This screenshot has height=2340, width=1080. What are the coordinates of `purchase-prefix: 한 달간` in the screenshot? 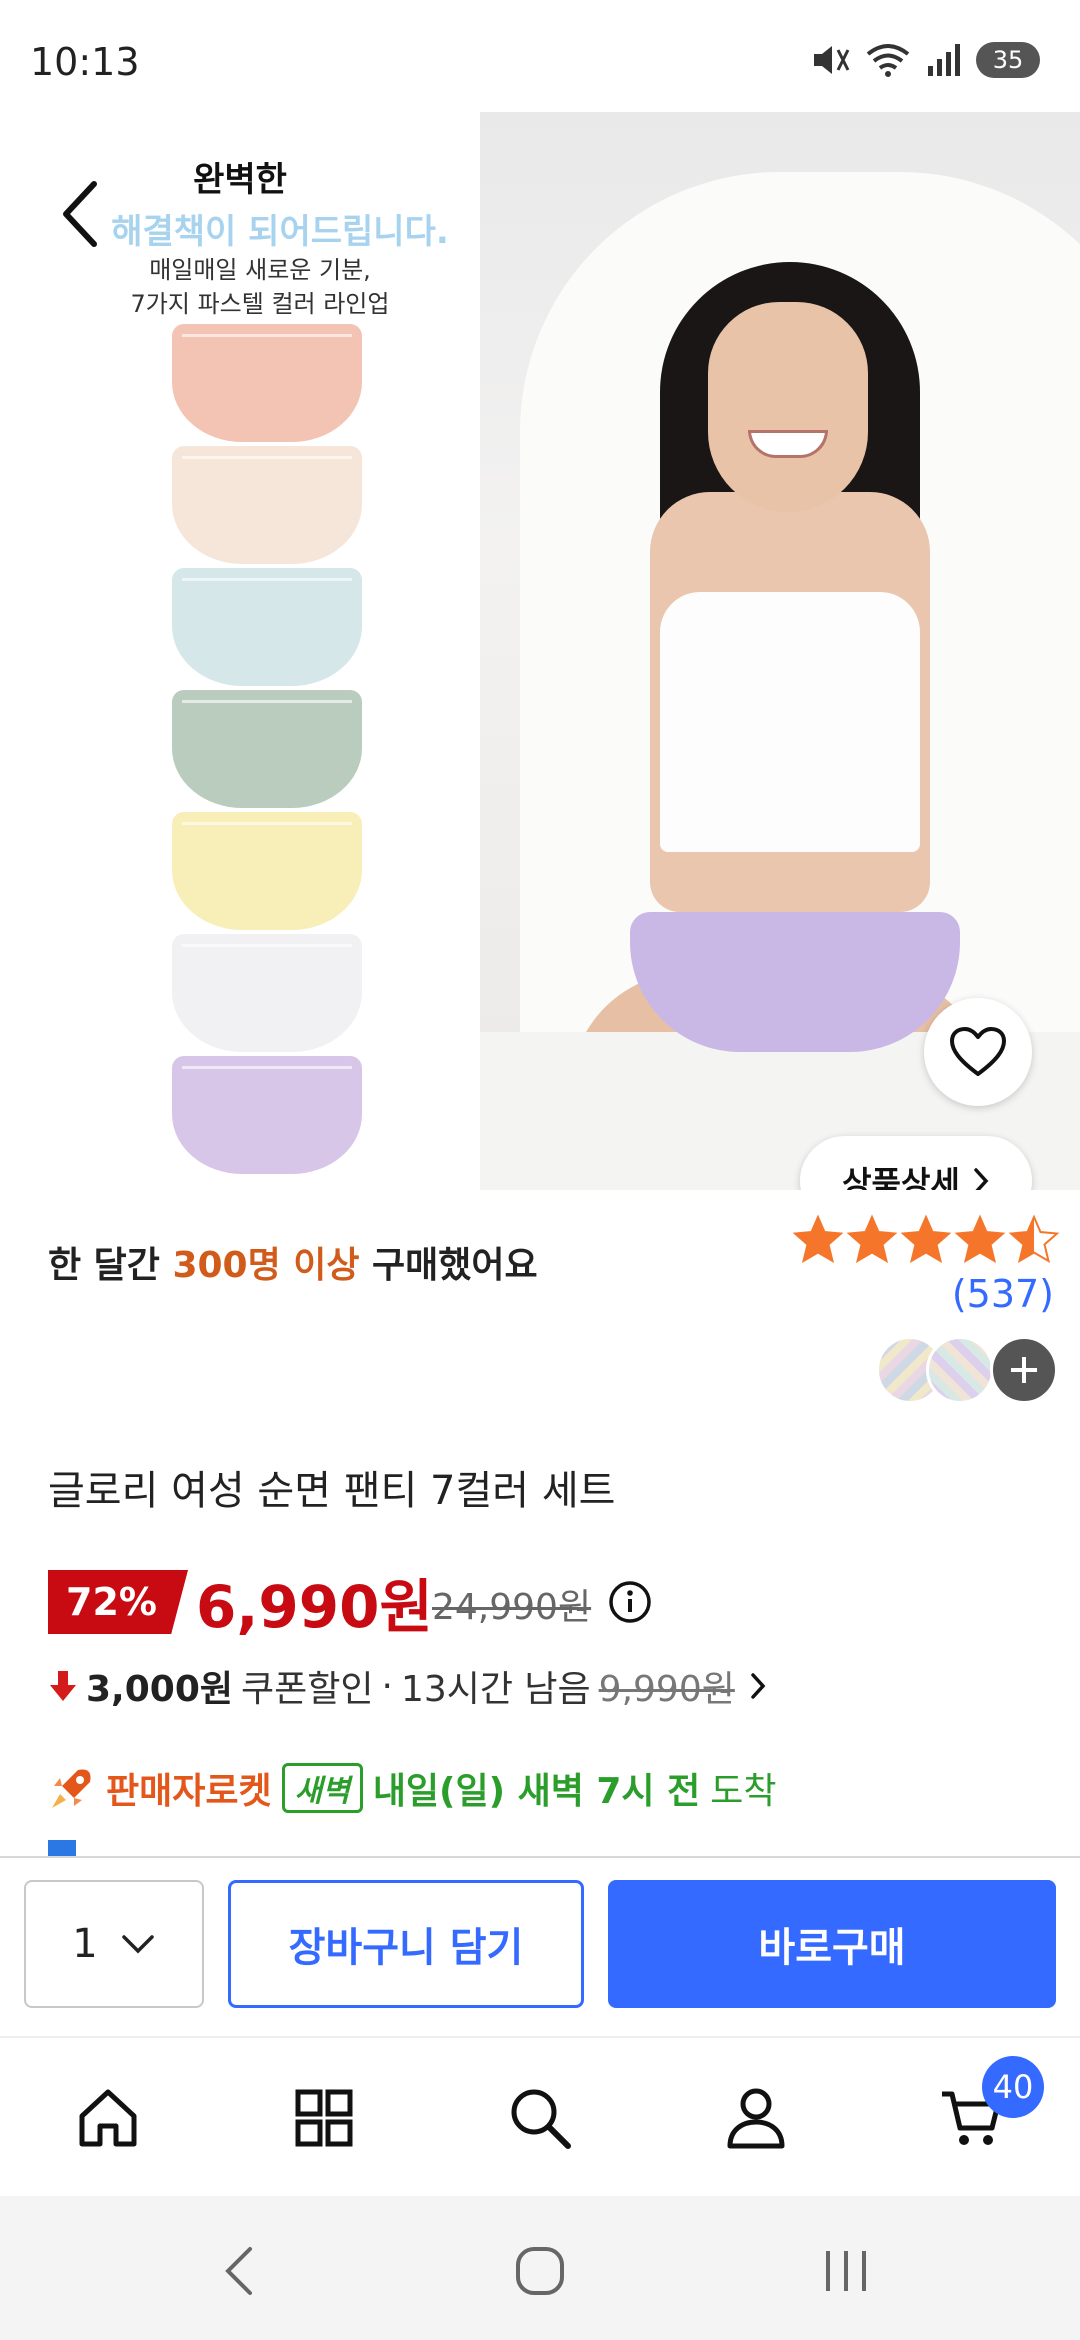 It's located at (110, 1265).